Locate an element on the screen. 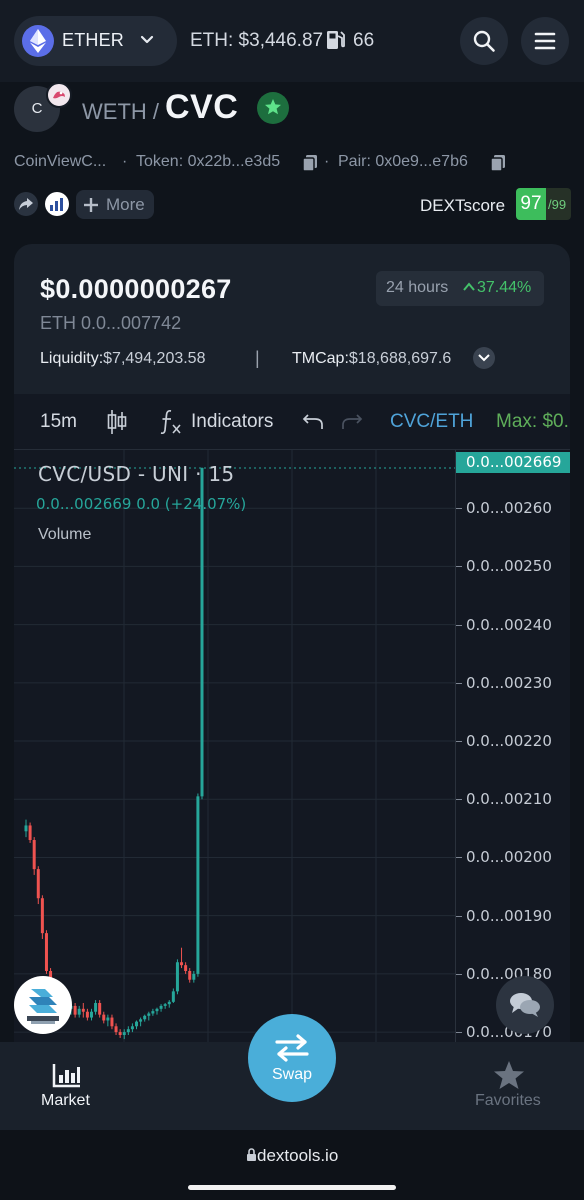 This screenshot has height=1200, width=584. search-button is located at coordinates (484, 41).